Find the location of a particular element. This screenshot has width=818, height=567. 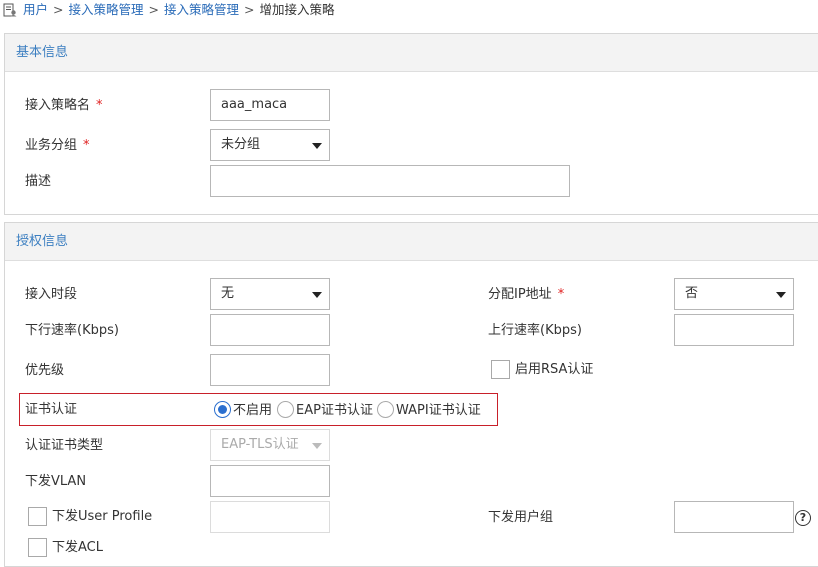

breadcrumb-current: 增加接入策略 is located at coordinates (297, 9).